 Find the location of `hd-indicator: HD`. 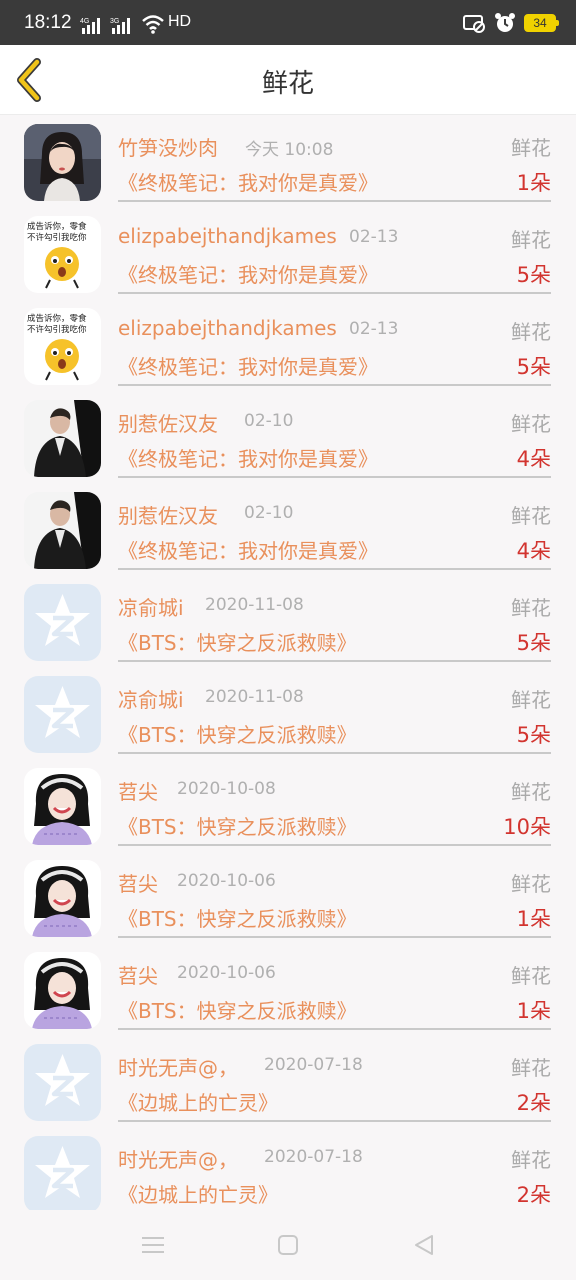

hd-indicator: HD is located at coordinates (180, 21).